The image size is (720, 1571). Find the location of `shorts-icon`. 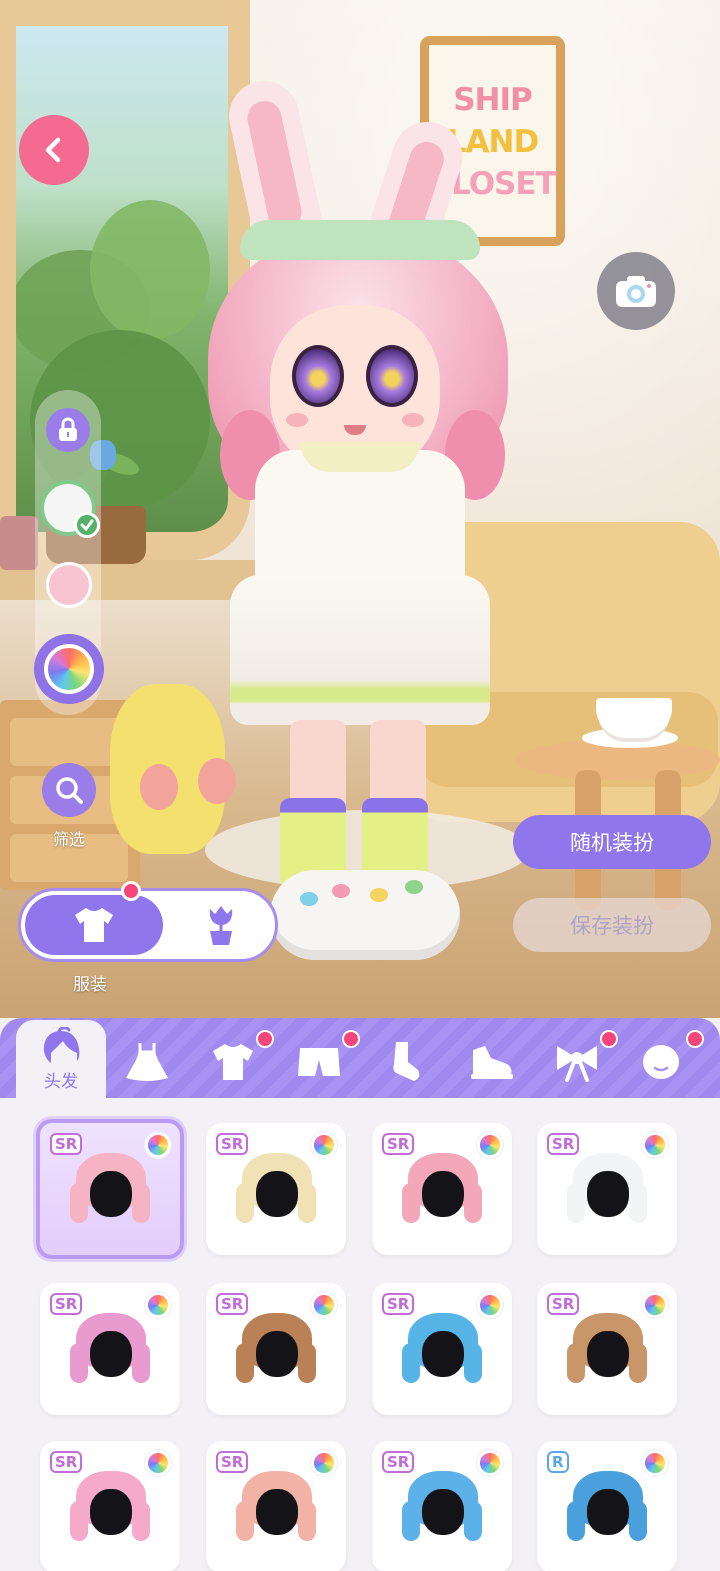

shorts-icon is located at coordinates (319, 1062).